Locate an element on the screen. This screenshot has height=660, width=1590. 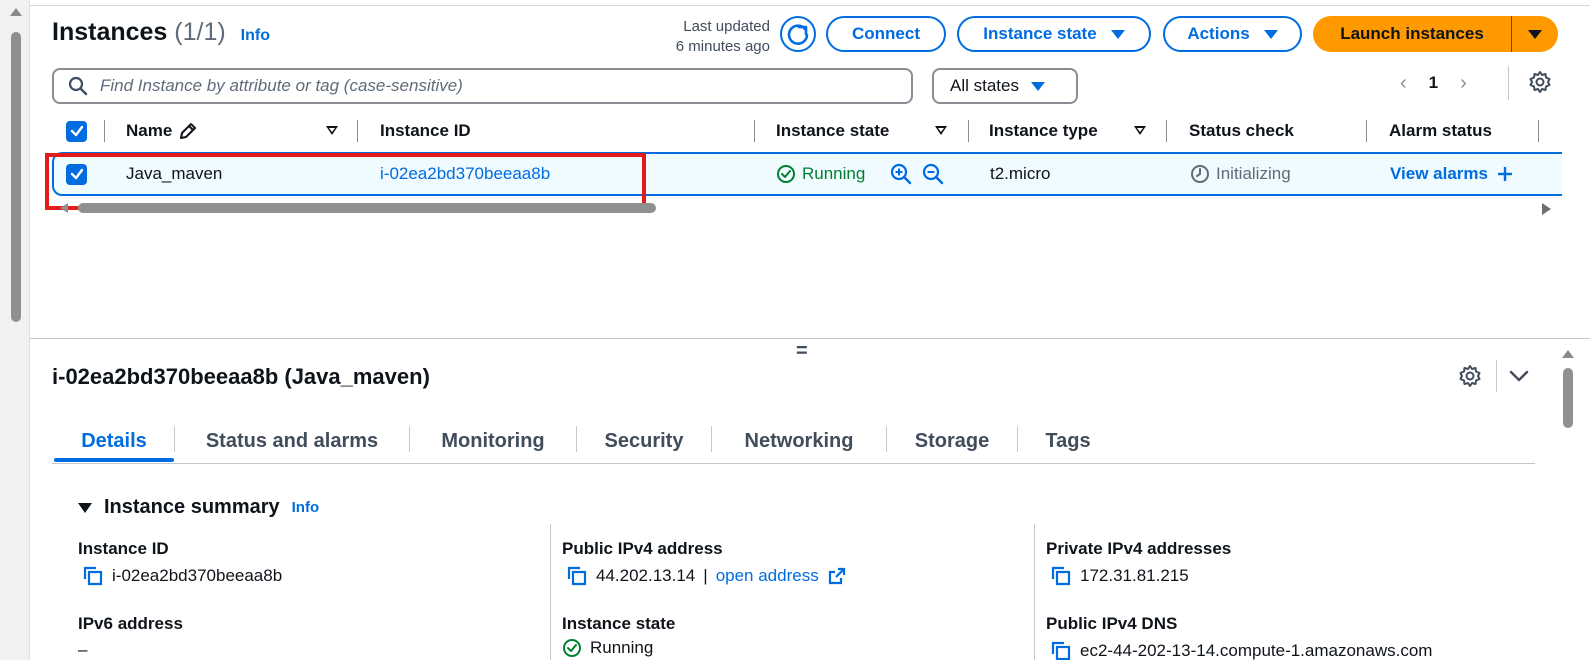
launch-dropdown-toggle is located at coordinates (1535, 34).